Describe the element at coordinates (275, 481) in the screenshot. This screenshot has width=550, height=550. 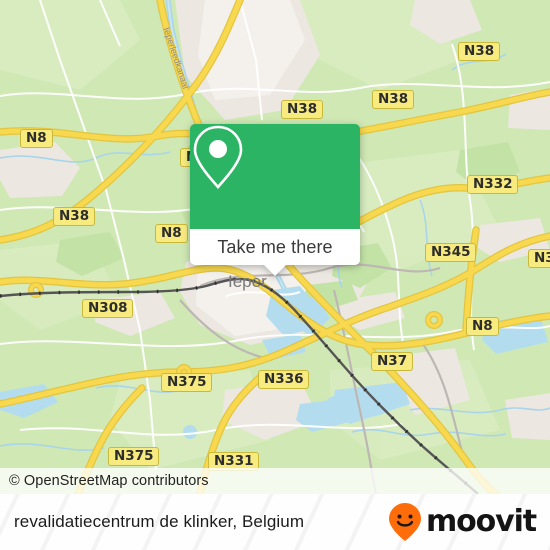
I see `osm-attribution-bar: © OpenStreetMap contributors` at that location.